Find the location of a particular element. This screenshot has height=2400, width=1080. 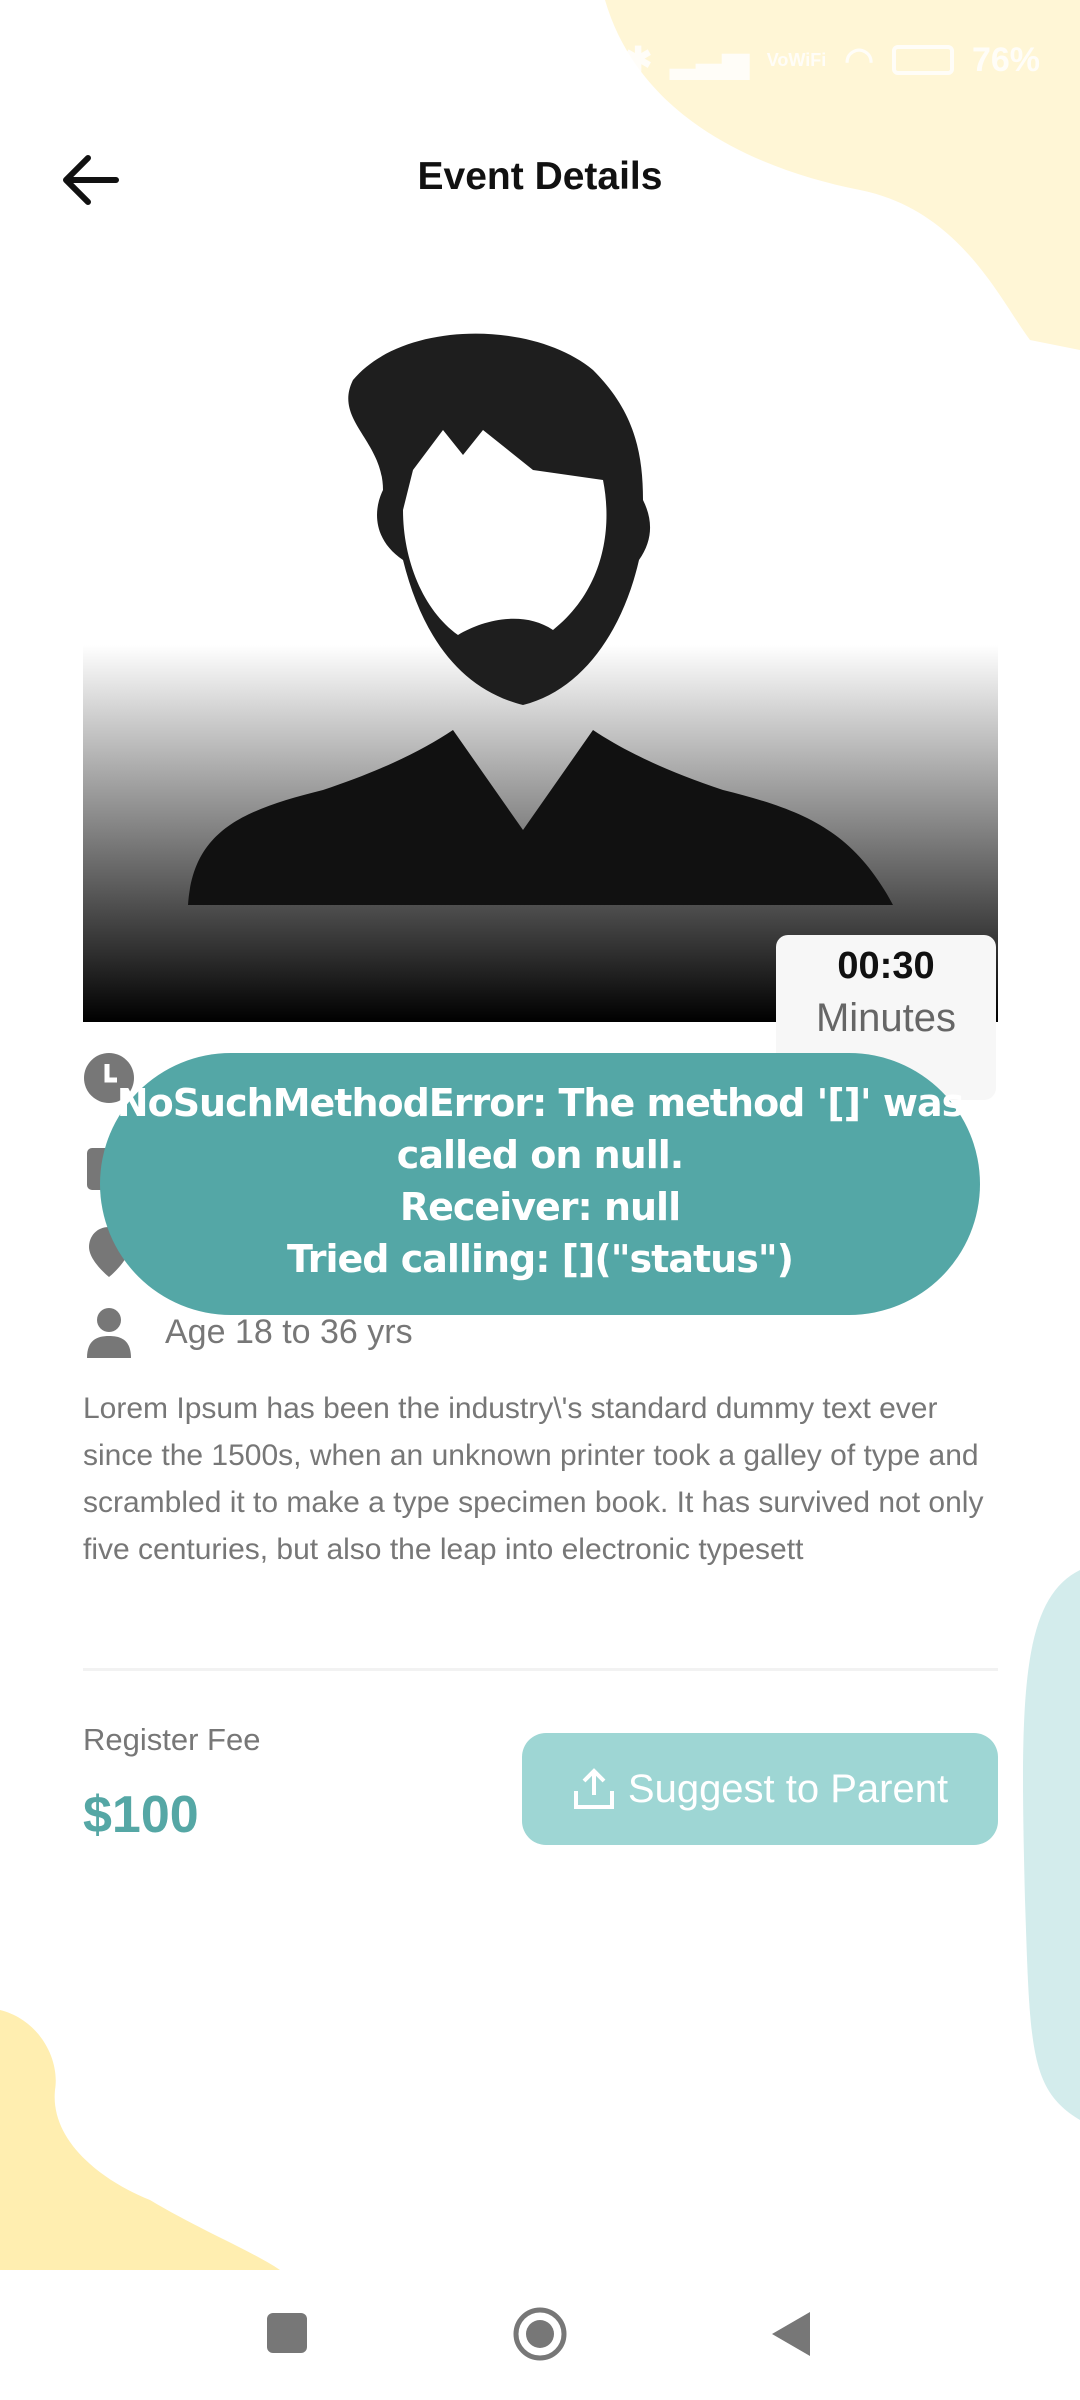

home-button is located at coordinates (540, 2334).